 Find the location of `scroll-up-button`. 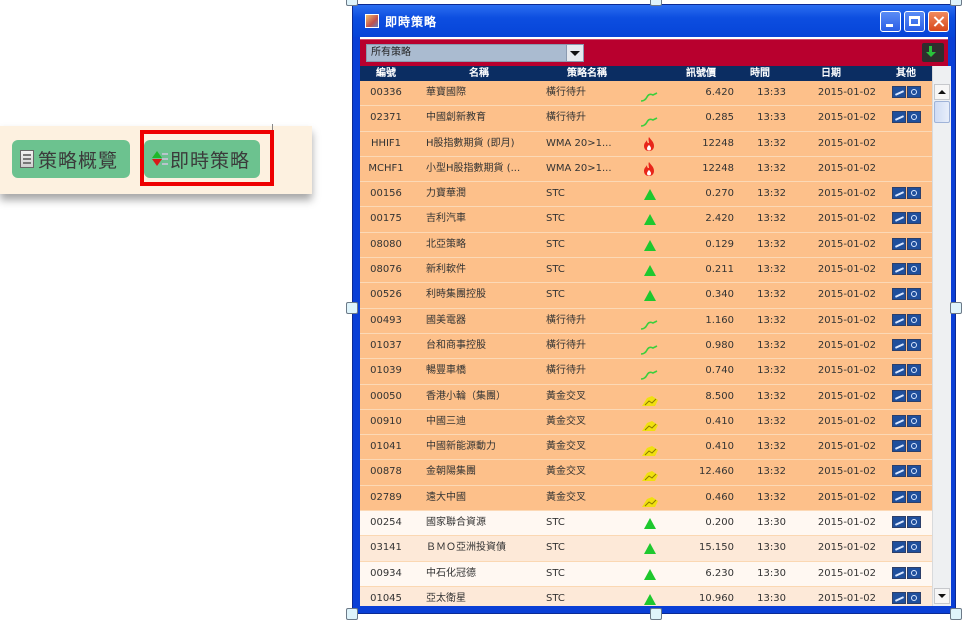

scroll-up-button is located at coordinates (942, 92).